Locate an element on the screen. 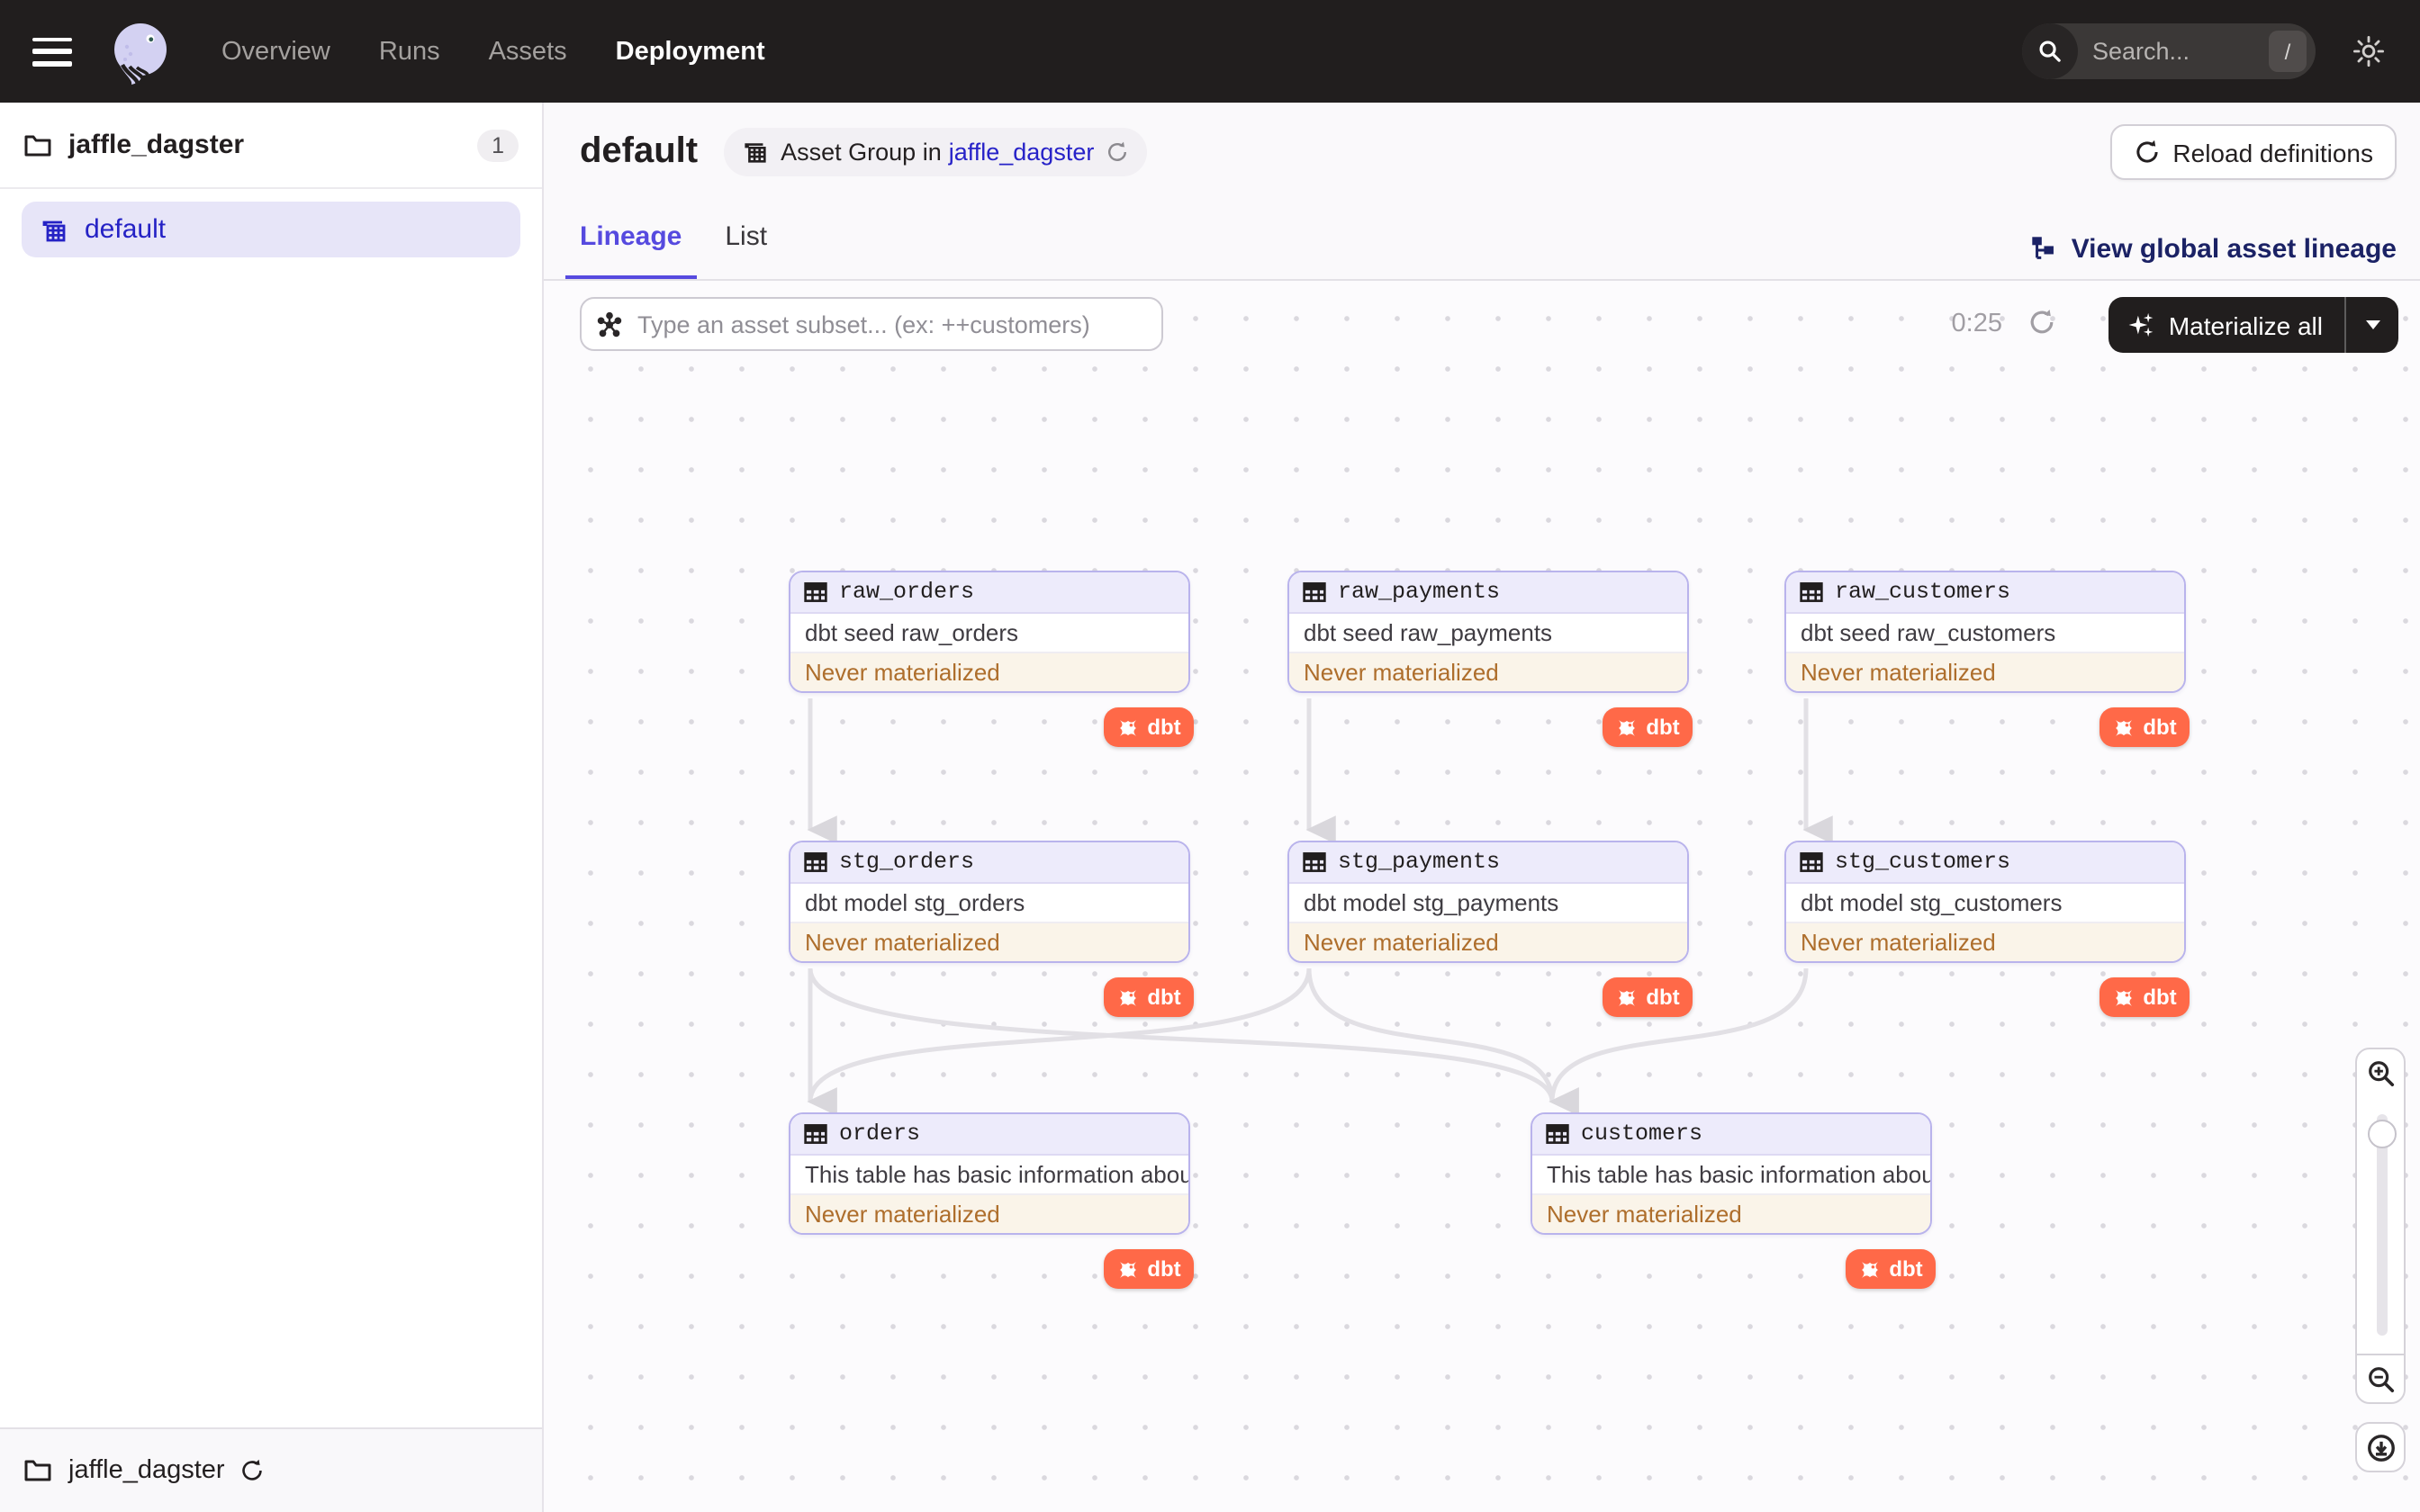 This screenshot has height=1512, width=2420. asset-node-header: stg_customers is located at coordinates (1985, 863).